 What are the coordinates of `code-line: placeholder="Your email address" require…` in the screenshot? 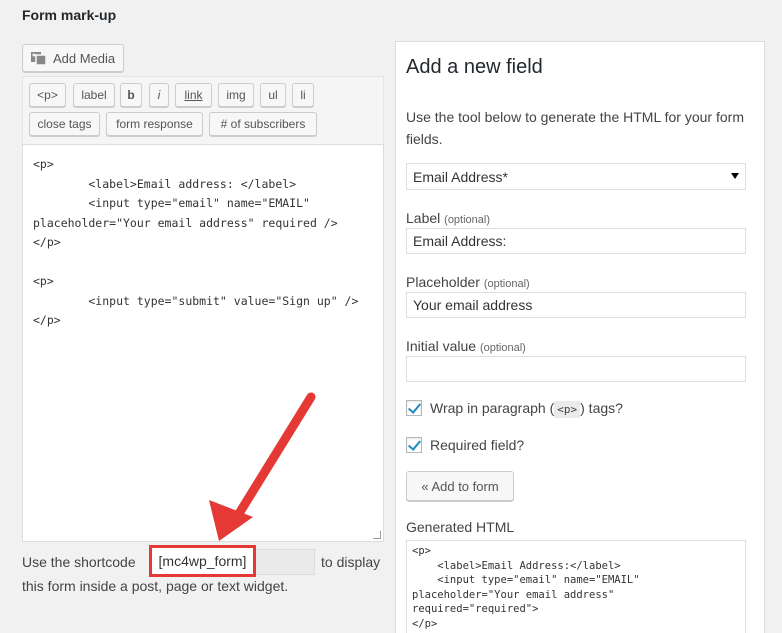 It's located at (185, 222).